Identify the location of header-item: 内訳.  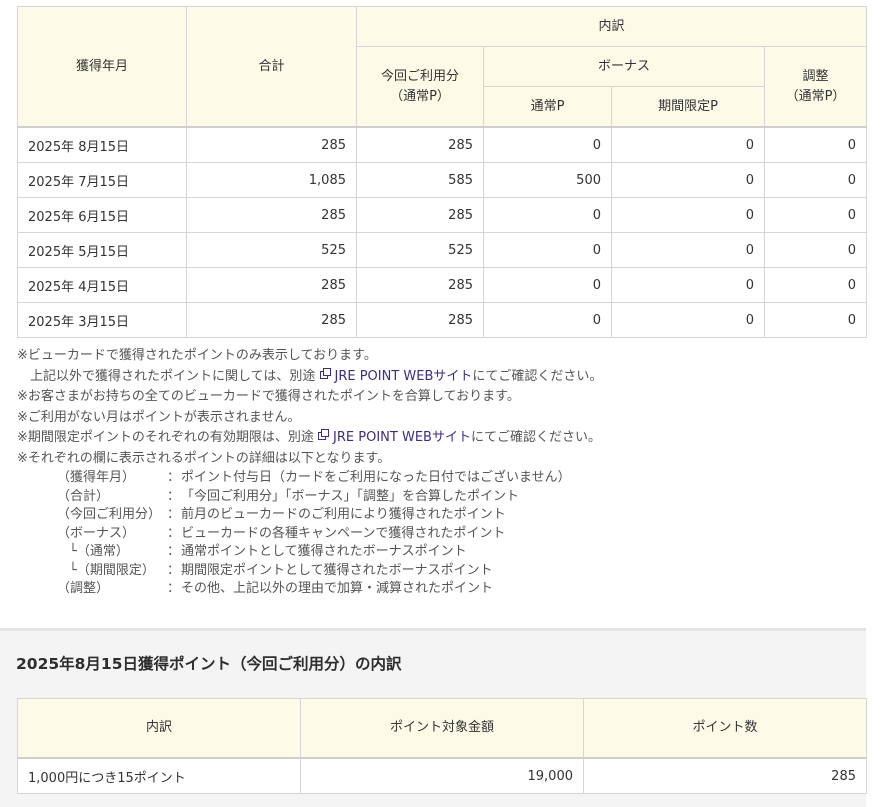
(159, 728).